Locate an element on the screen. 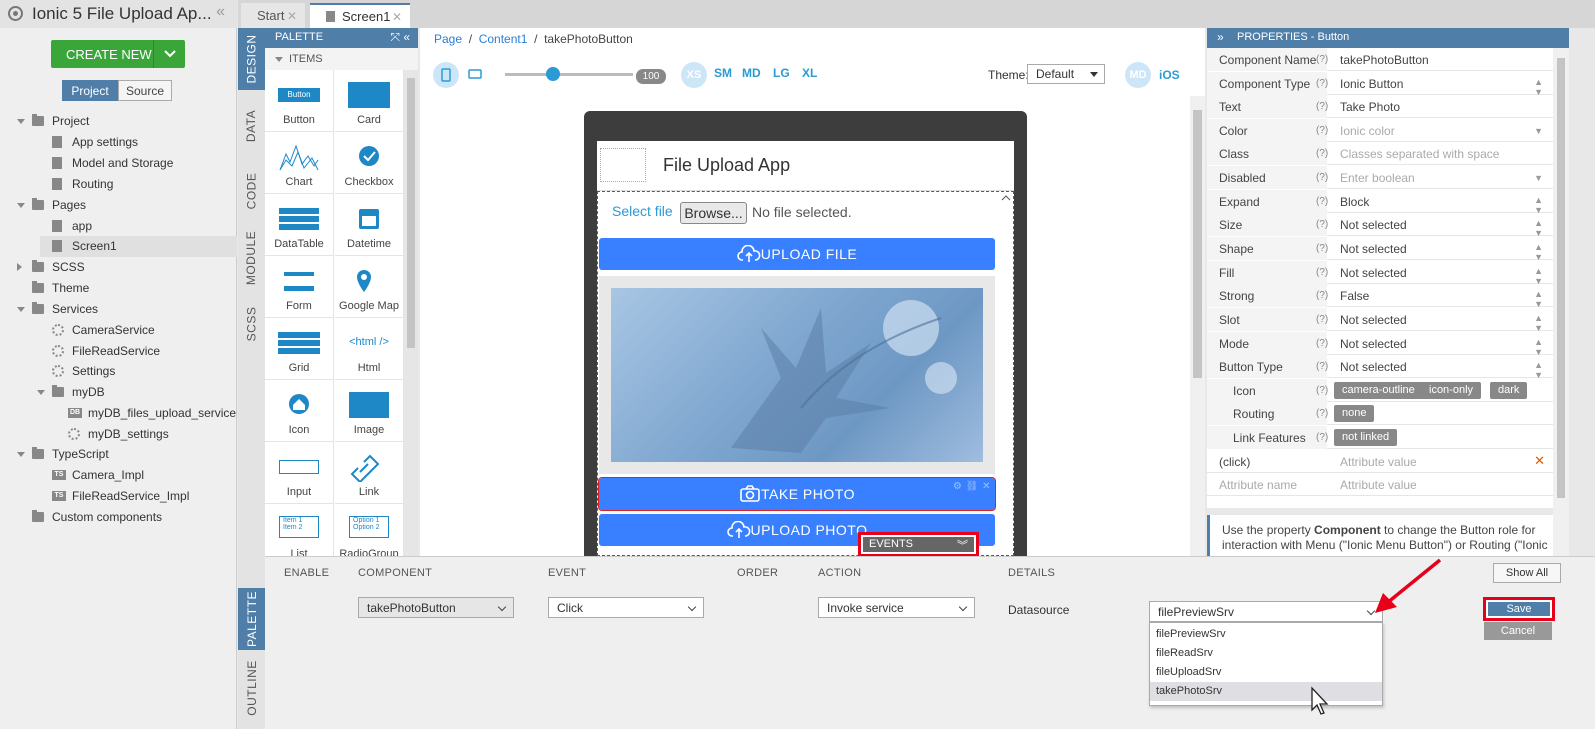  prop-row-size: Size (?) Not selected ▲ ▼ is located at coordinates (1380, 225).